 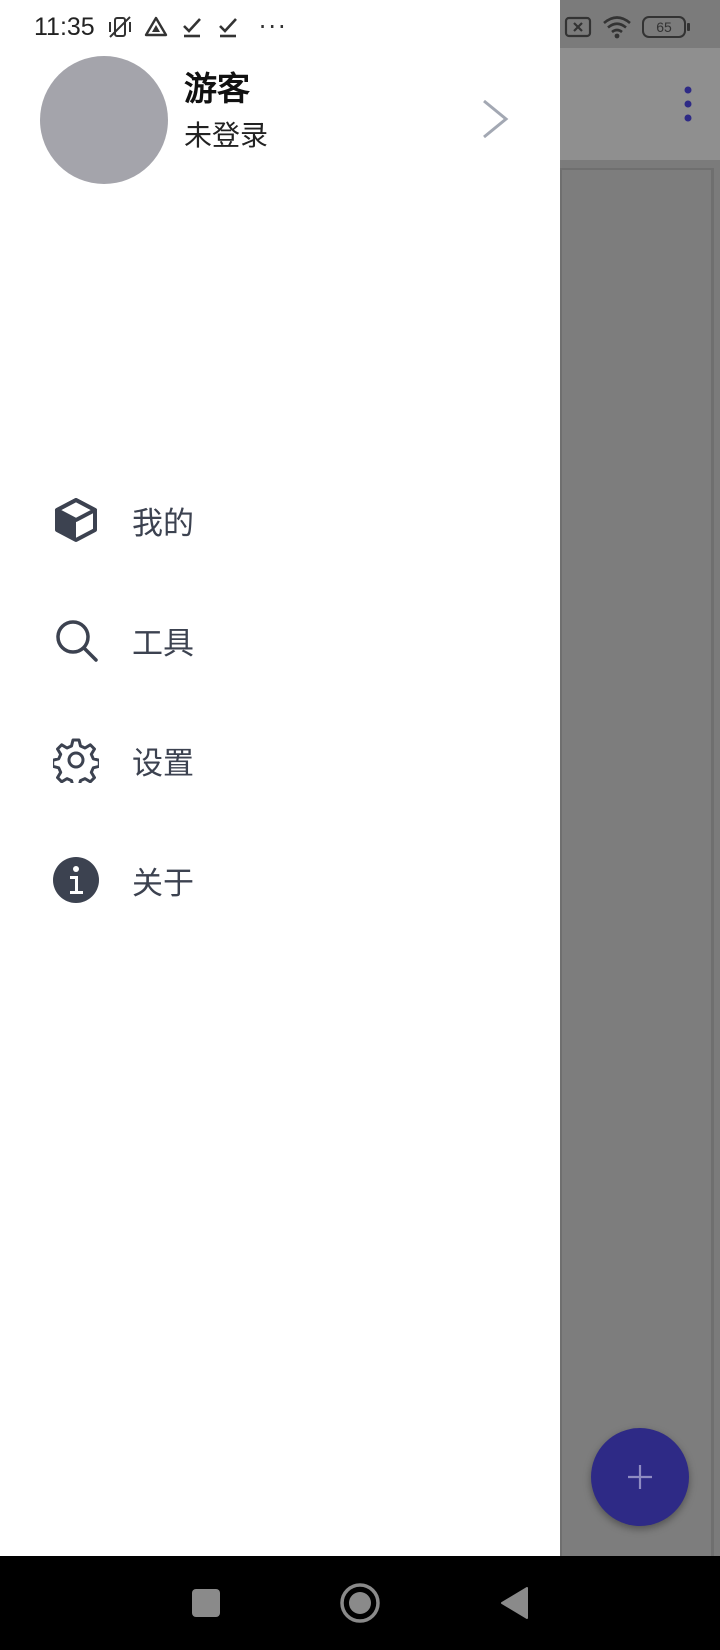 What do you see at coordinates (640, 104) in the screenshot?
I see `app-toolbar` at bounding box center [640, 104].